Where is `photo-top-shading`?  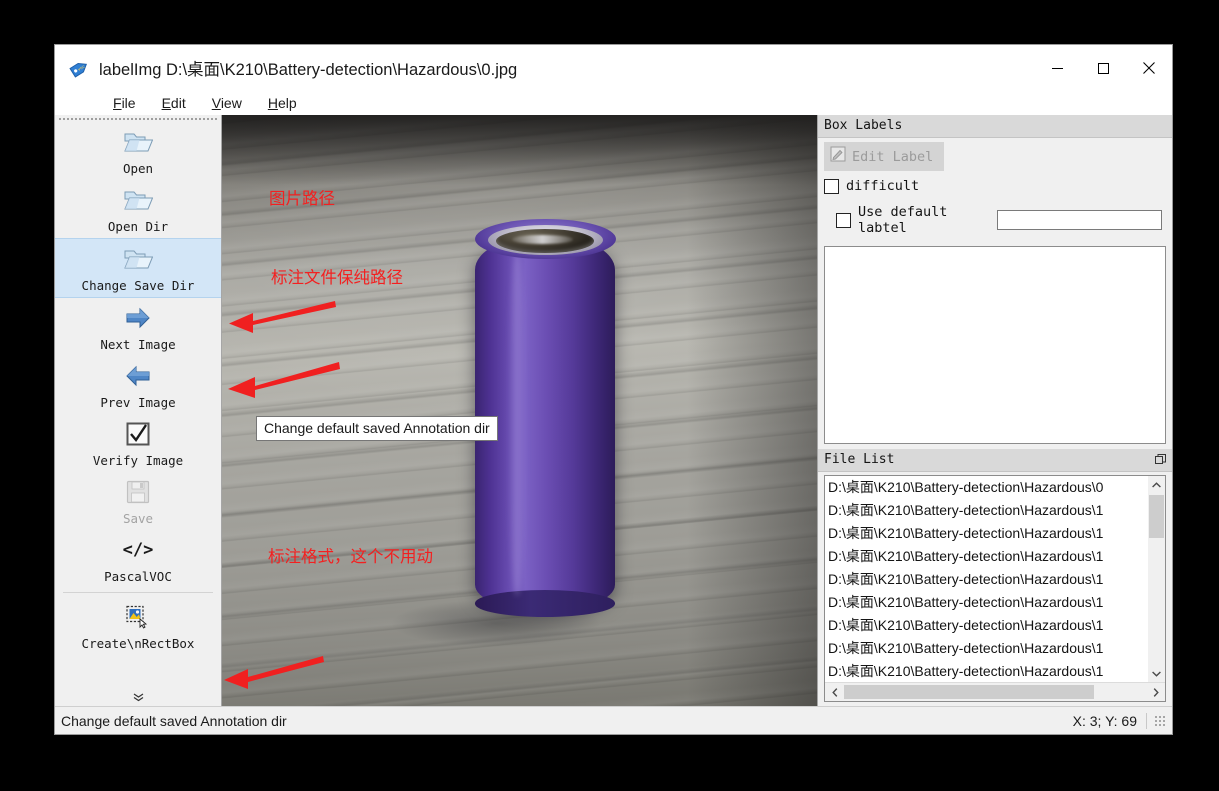
photo-top-shading is located at coordinates (519, 150).